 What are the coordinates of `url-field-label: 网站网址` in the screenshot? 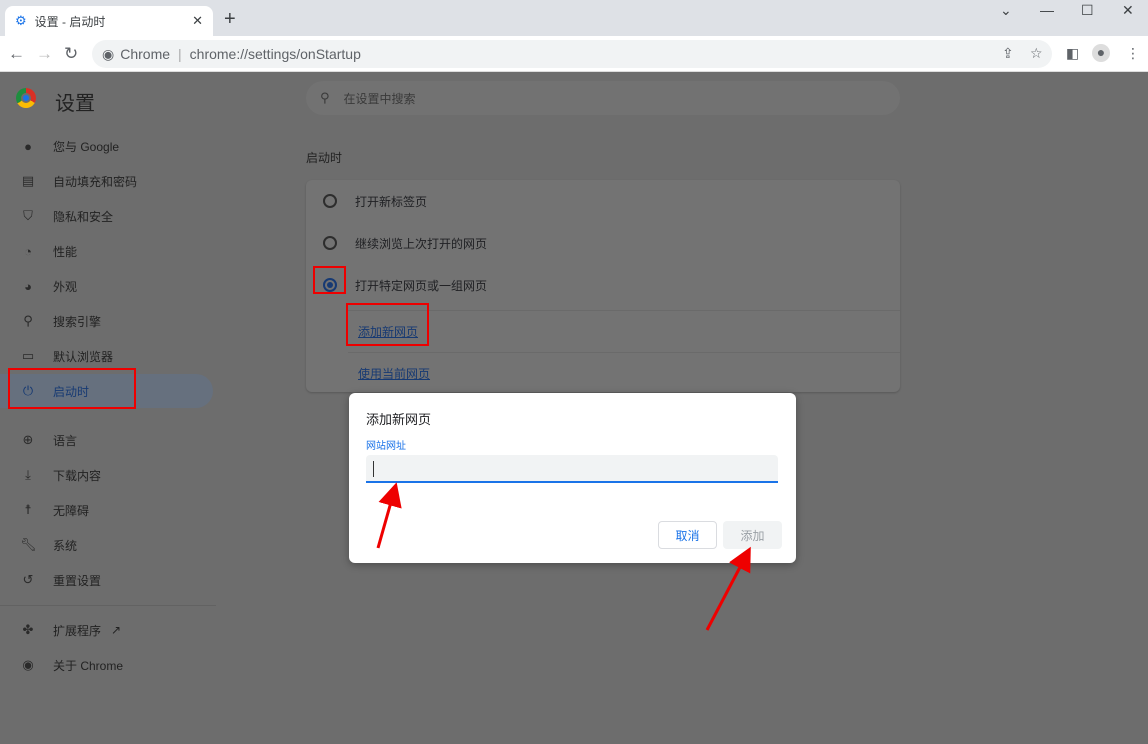 It's located at (386, 446).